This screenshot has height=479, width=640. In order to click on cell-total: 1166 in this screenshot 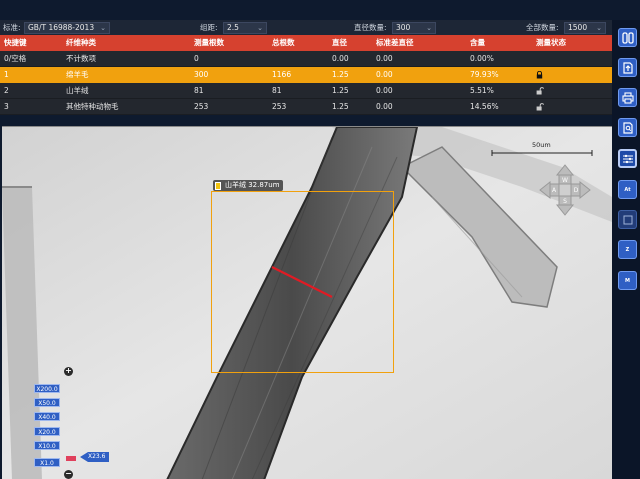, I will do `click(282, 74)`.